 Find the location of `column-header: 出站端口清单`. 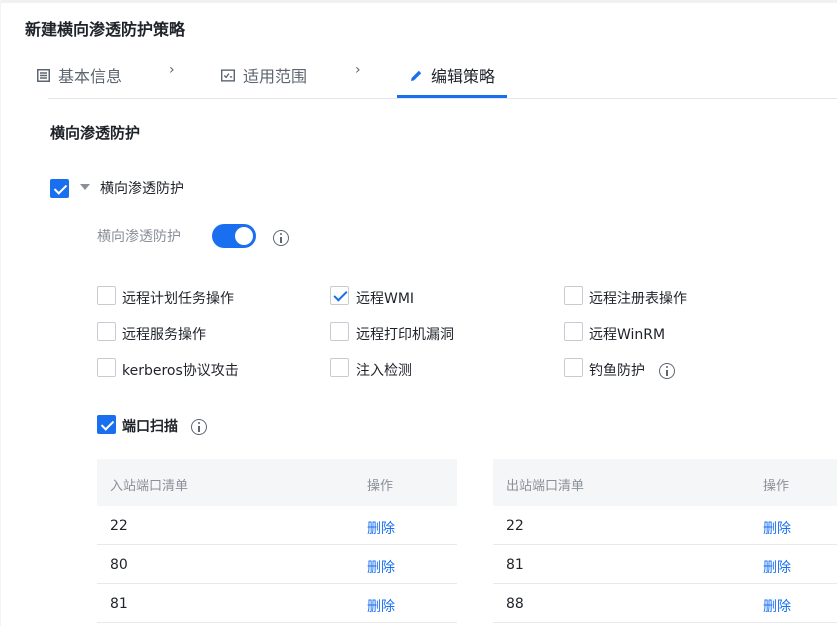

column-header: 出站端口清单 is located at coordinates (545, 486).